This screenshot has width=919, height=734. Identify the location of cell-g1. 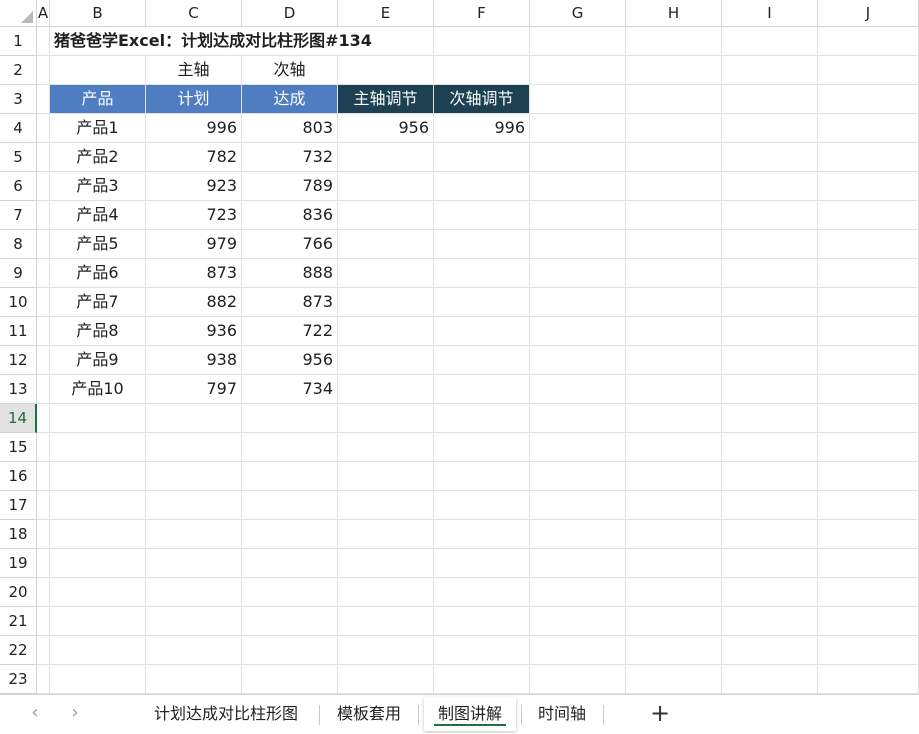
(578, 41).